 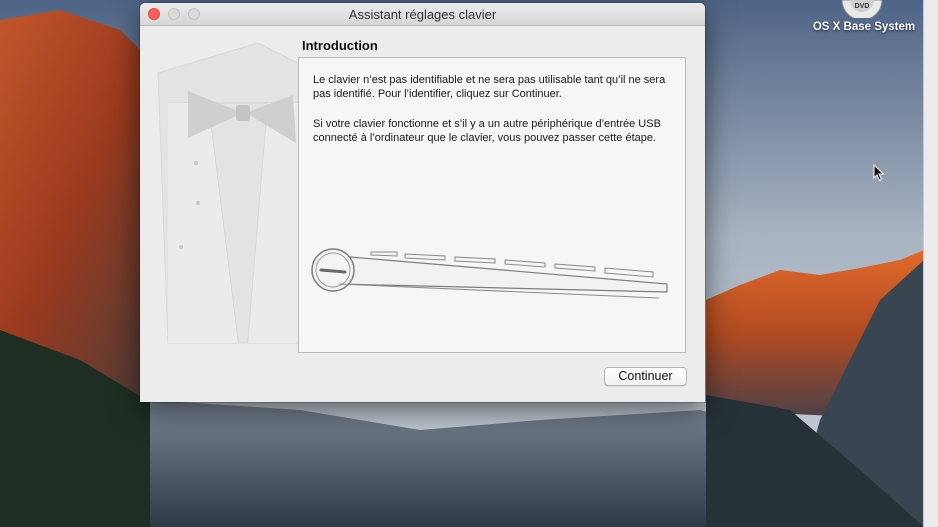 What do you see at coordinates (645, 376) in the screenshot?
I see `continue-button: Continuer` at bounding box center [645, 376].